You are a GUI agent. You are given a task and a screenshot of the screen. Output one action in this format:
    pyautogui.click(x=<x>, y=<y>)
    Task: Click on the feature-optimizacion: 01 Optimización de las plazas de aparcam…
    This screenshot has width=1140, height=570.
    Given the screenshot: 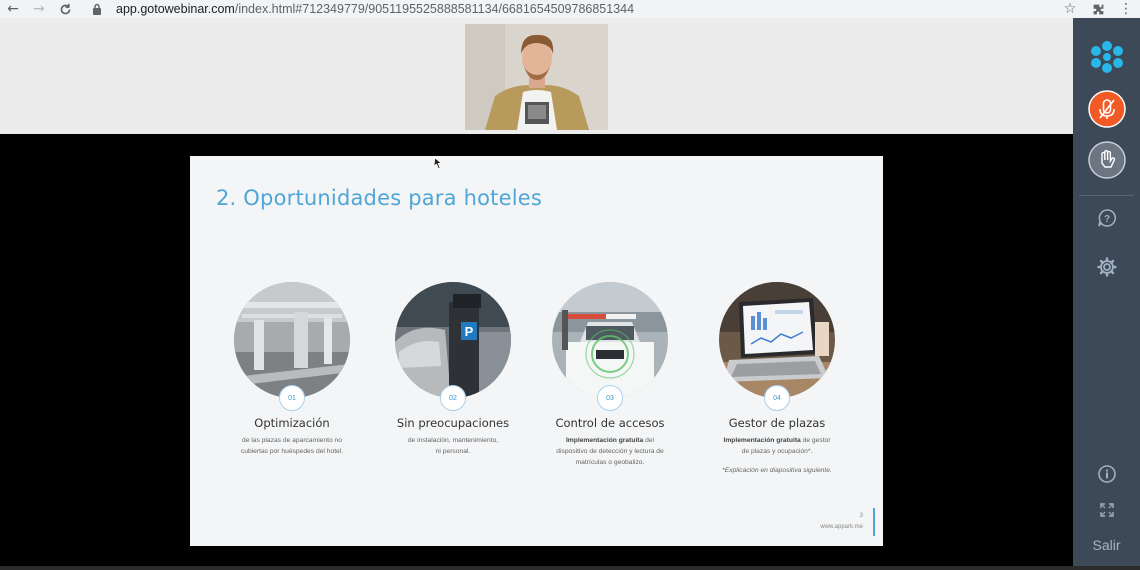 What is the action you would take?
    pyautogui.click(x=292, y=369)
    